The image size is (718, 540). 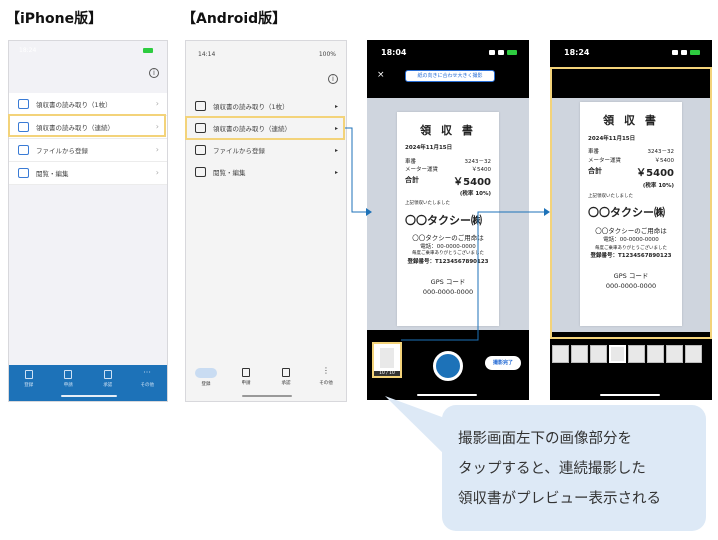 What do you see at coordinates (450, 76) in the screenshot?
I see `shooting-hint: 紙の向きに合わせ大きく撮影` at bounding box center [450, 76].